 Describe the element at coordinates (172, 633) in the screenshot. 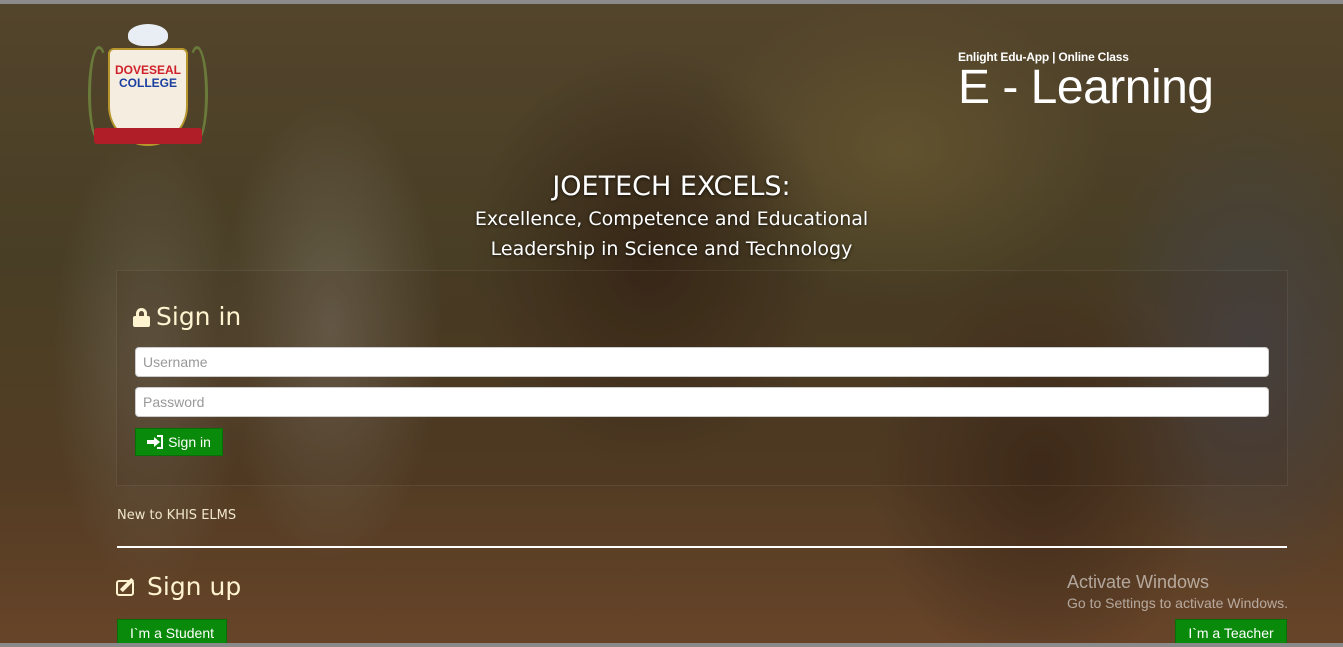

I see `student-signup-label: I`m a Student` at that location.